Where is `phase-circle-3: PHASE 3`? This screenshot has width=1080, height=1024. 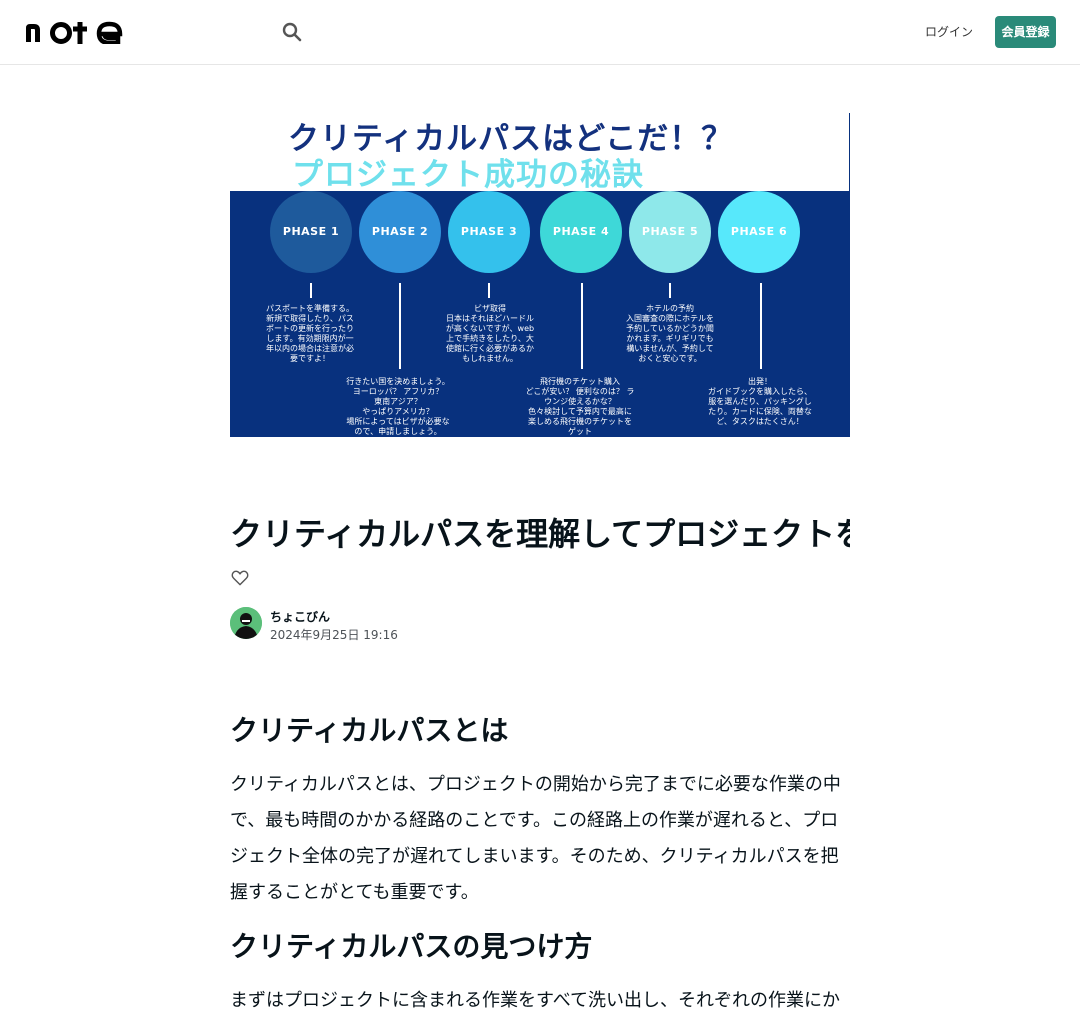 phase-circle-3: PHASE 3 is located at coordinates (489, 232).